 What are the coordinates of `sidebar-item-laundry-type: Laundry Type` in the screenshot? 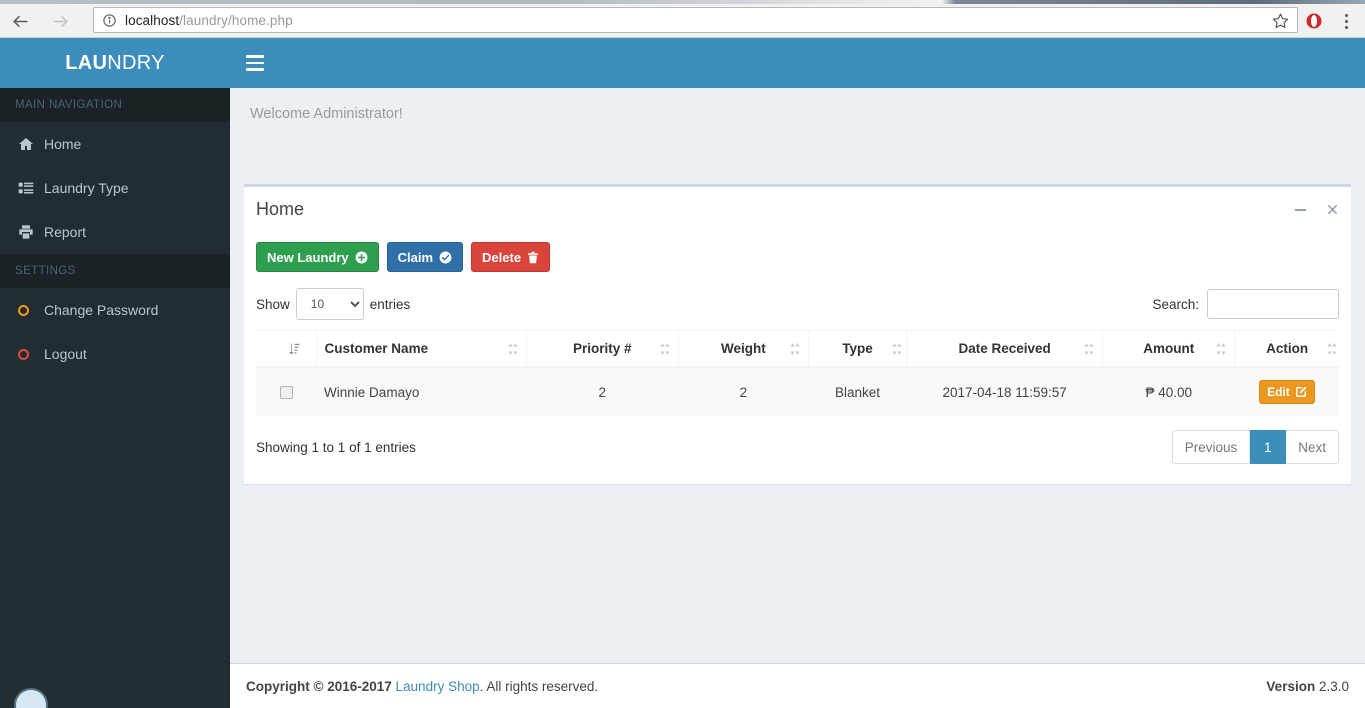 It's located at (115, 188).